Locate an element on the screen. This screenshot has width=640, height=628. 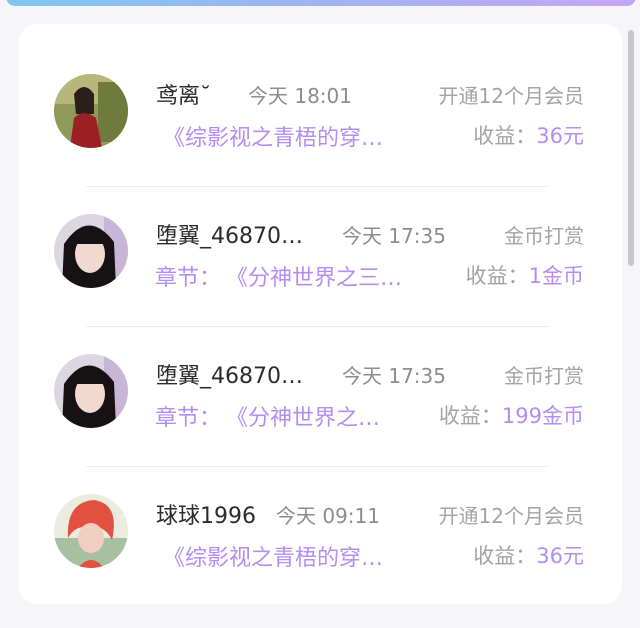
earnings-amount: 1金币 is located at coordinates (556, 276).